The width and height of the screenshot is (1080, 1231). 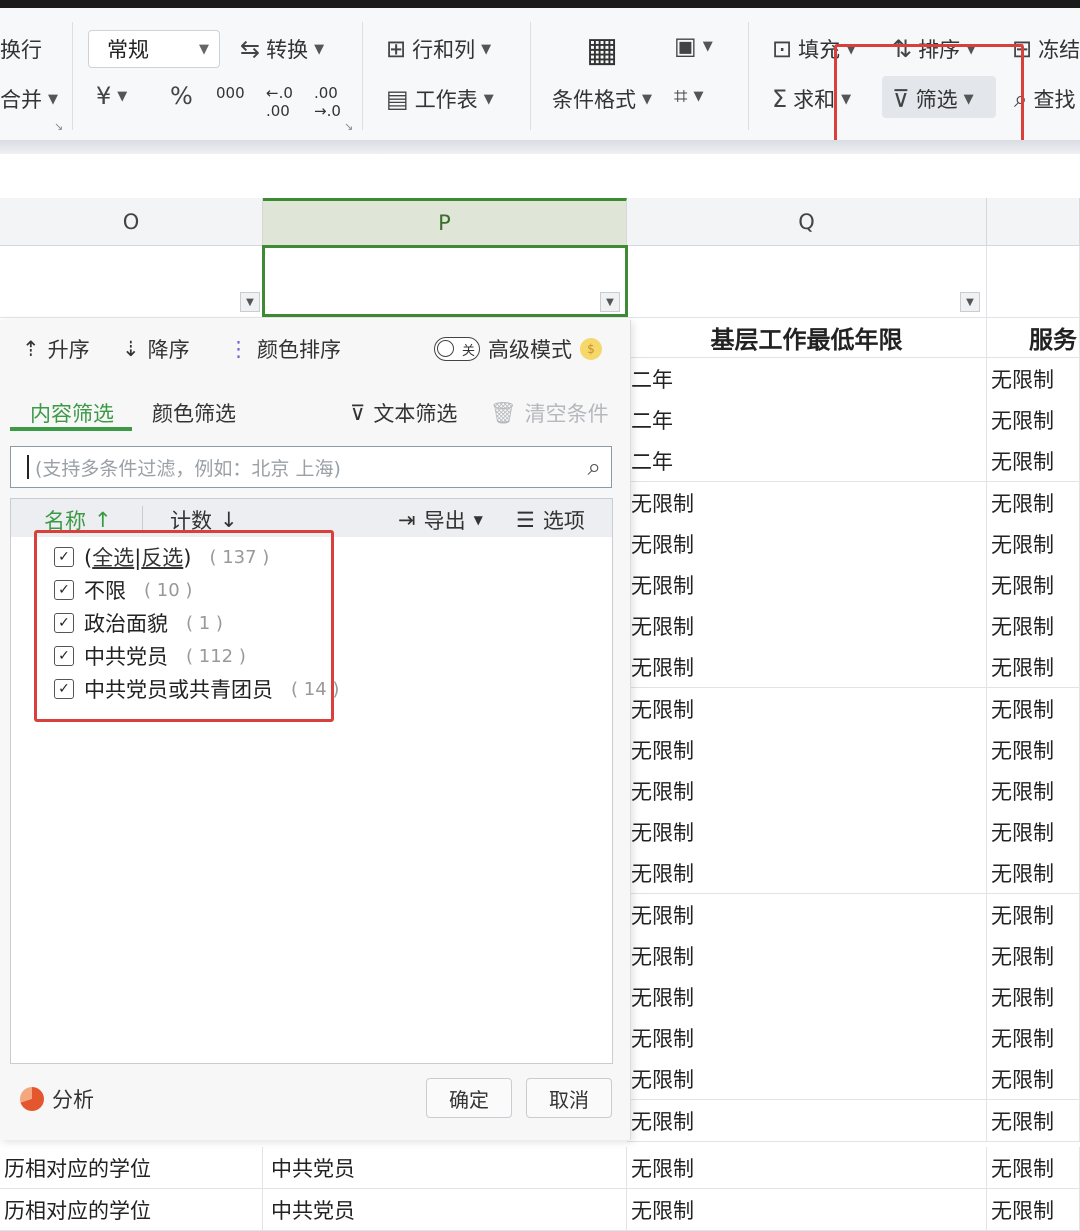 I want to click on filter-dropdown-p: ▼, so click(x=610, y=302).